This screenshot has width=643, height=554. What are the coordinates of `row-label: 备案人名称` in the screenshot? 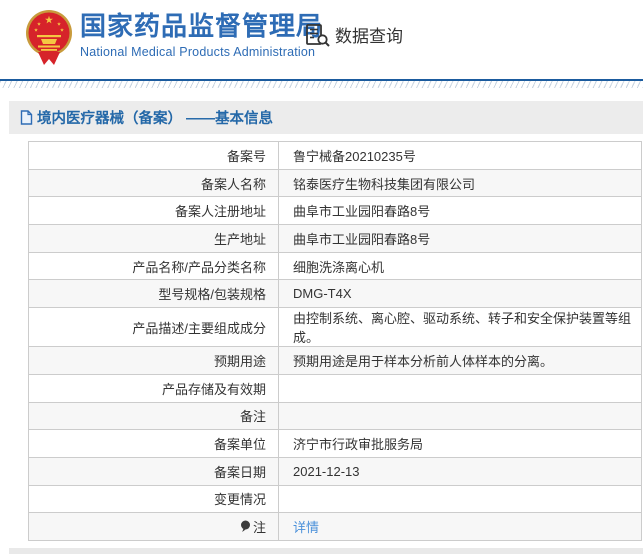 It's located at (153, 183).